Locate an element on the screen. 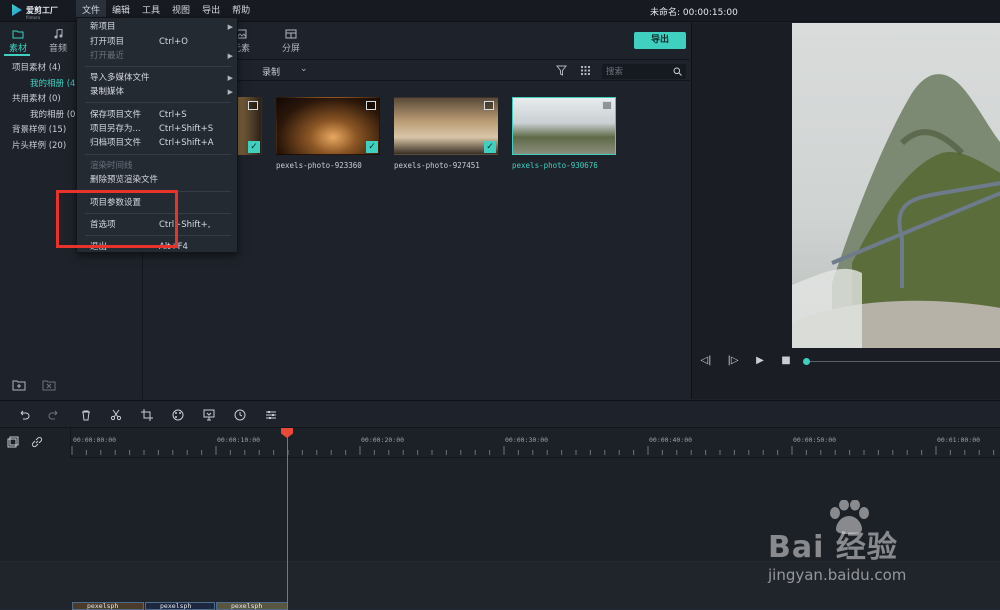 The width and height of the screenshot is (1000, 610). app-logo: 爱剪工厂 filmora is located at coordinates (35, 12).